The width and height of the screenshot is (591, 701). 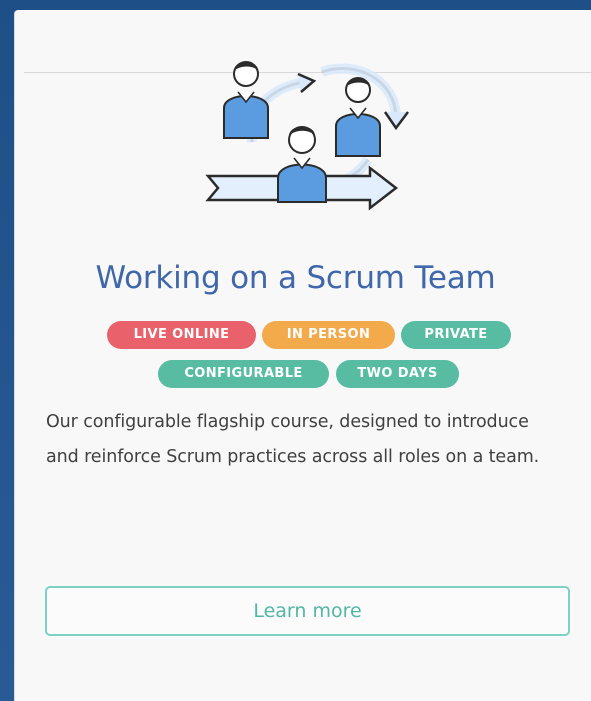 I want to click on learn-more-button: Learn more, so click(x=307, y=611).